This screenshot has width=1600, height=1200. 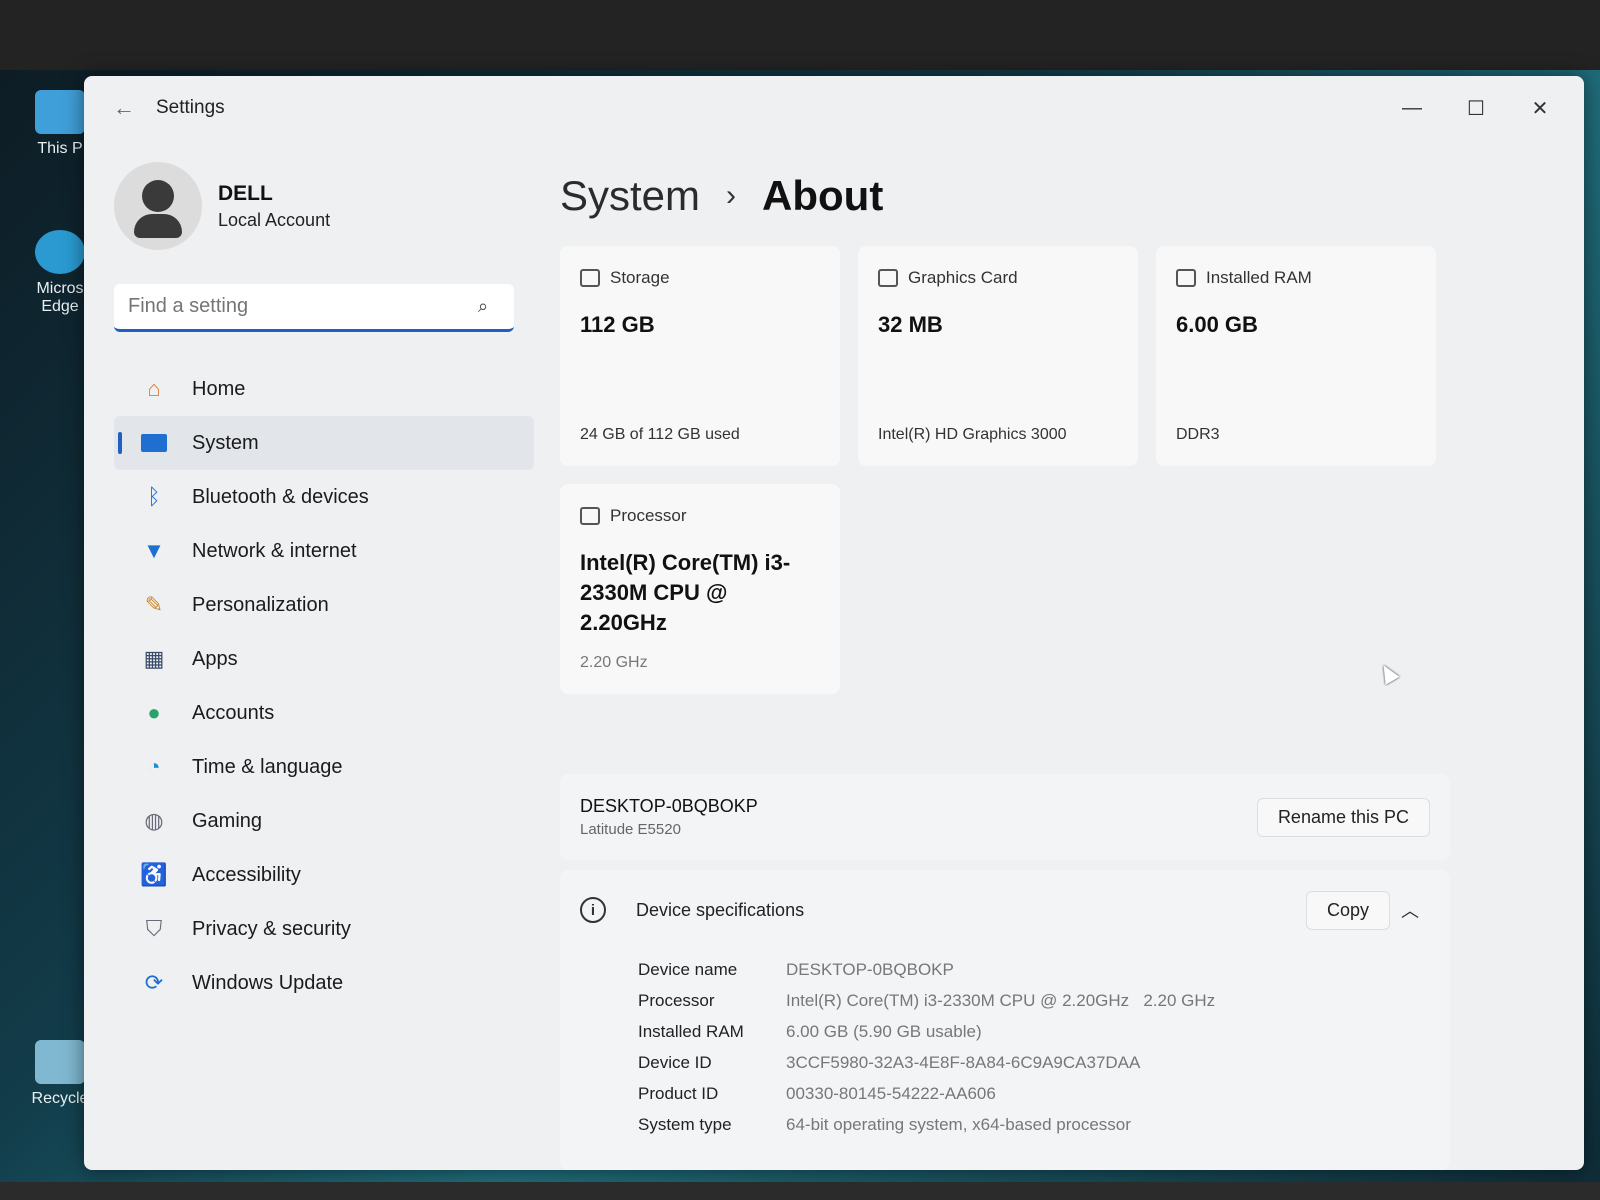 What do you see at coordinates (675, 1062) in the screenshot?
I see `spec-key: Device ID` at bounding box center [675, 1062].